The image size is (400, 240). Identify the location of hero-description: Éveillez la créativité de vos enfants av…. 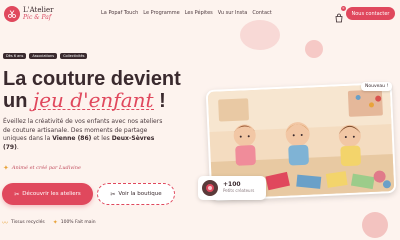
(84, 135).